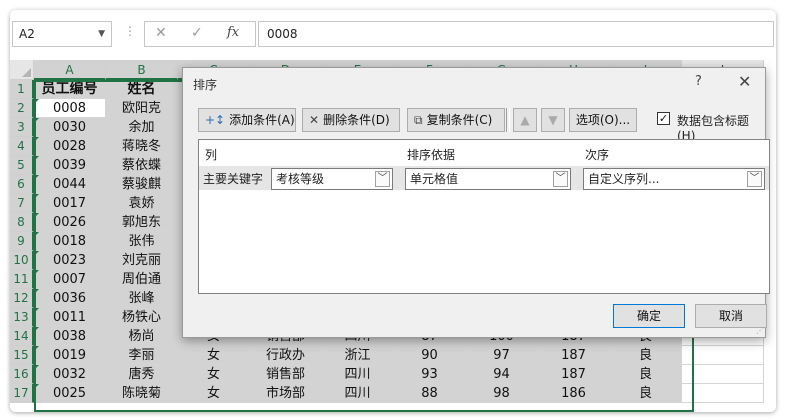  Describe the element at coordinates (142, 279) in the screenshot. I see `table-cell: 周伯通` at that location.